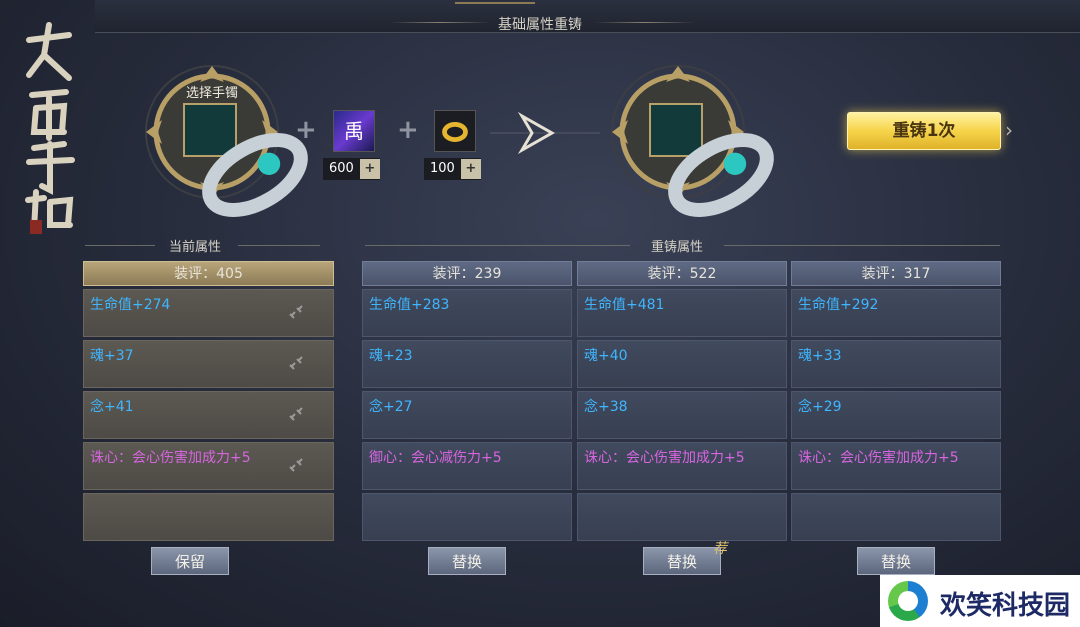 This screenshot has width=1080, height=627. I want to click on attribute-text: 魂+33, so click(820, 356).